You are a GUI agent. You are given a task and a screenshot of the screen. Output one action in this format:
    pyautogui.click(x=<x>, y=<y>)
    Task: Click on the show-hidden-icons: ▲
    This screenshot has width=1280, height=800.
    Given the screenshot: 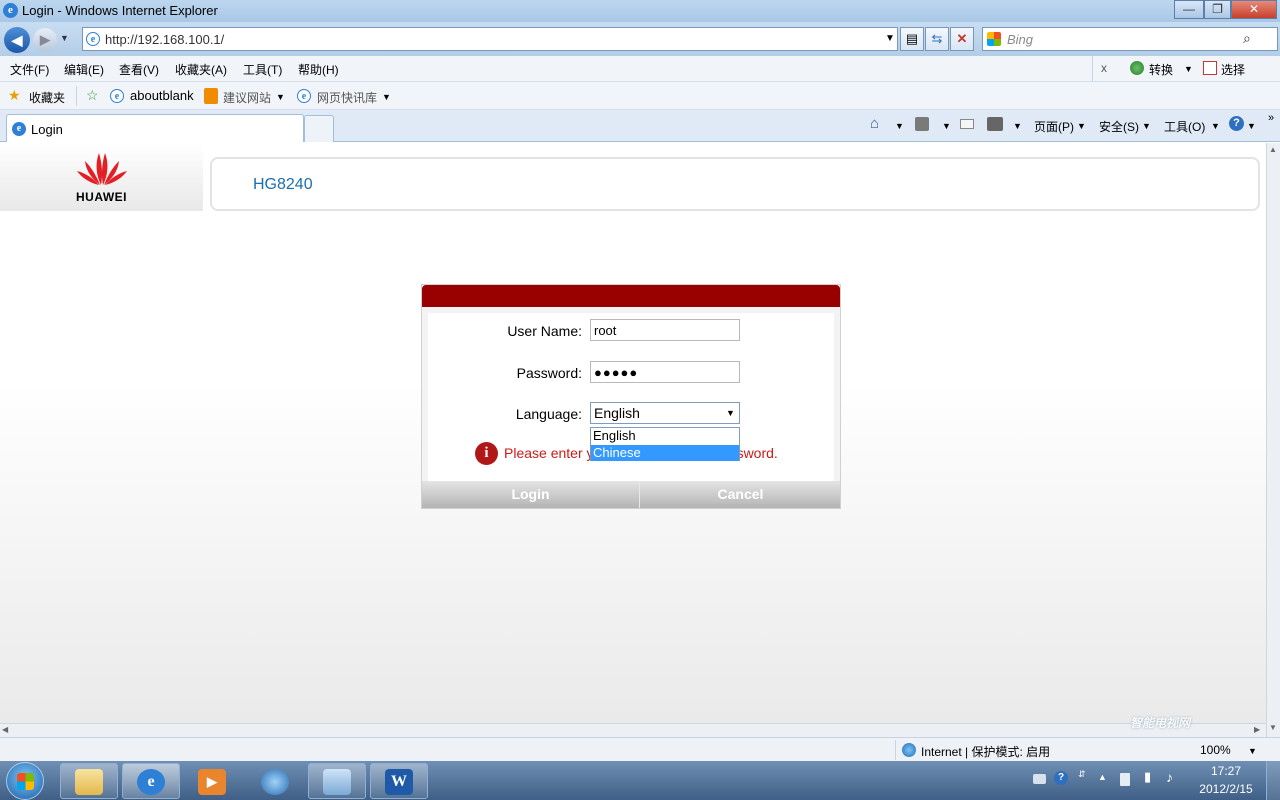 What is the action you would take?
    pyautogui.click(x=1102, y=777)
    